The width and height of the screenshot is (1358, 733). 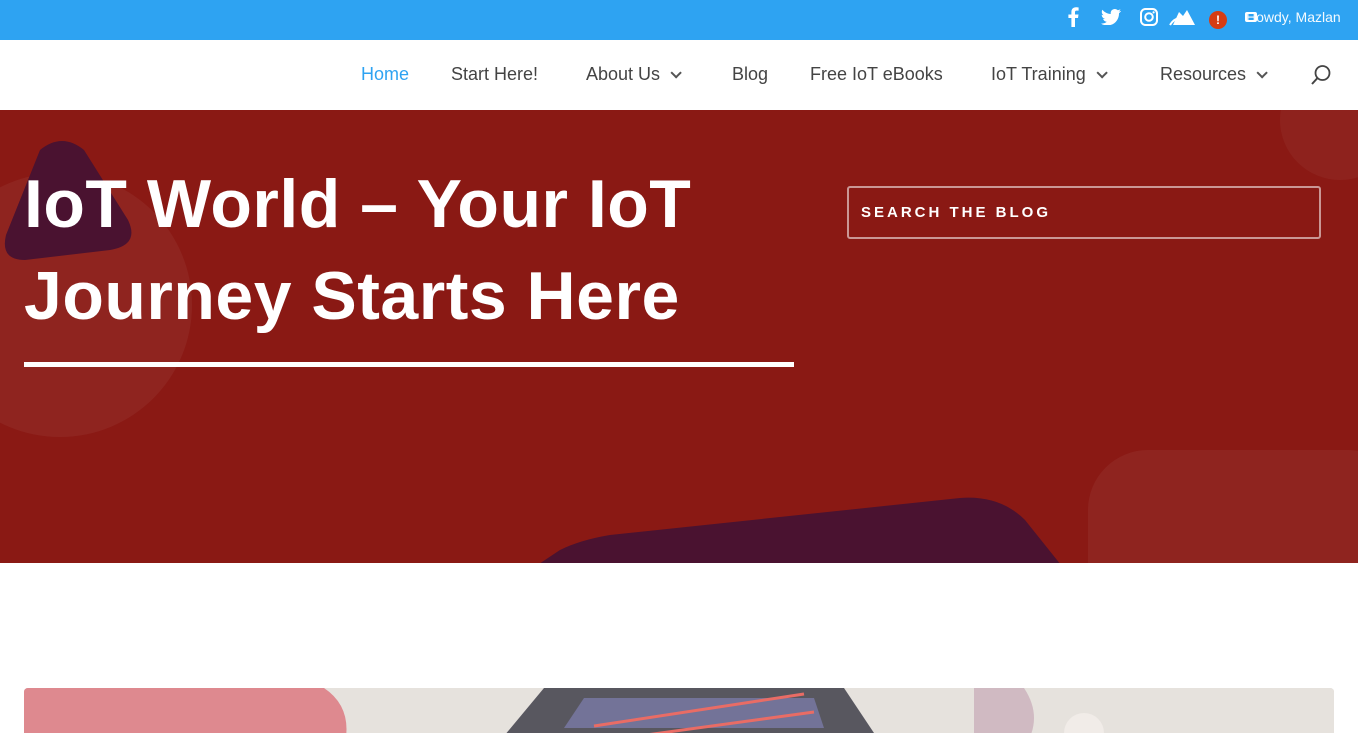 I want to click on featured-image-graphic, so click(x=679, y=710).